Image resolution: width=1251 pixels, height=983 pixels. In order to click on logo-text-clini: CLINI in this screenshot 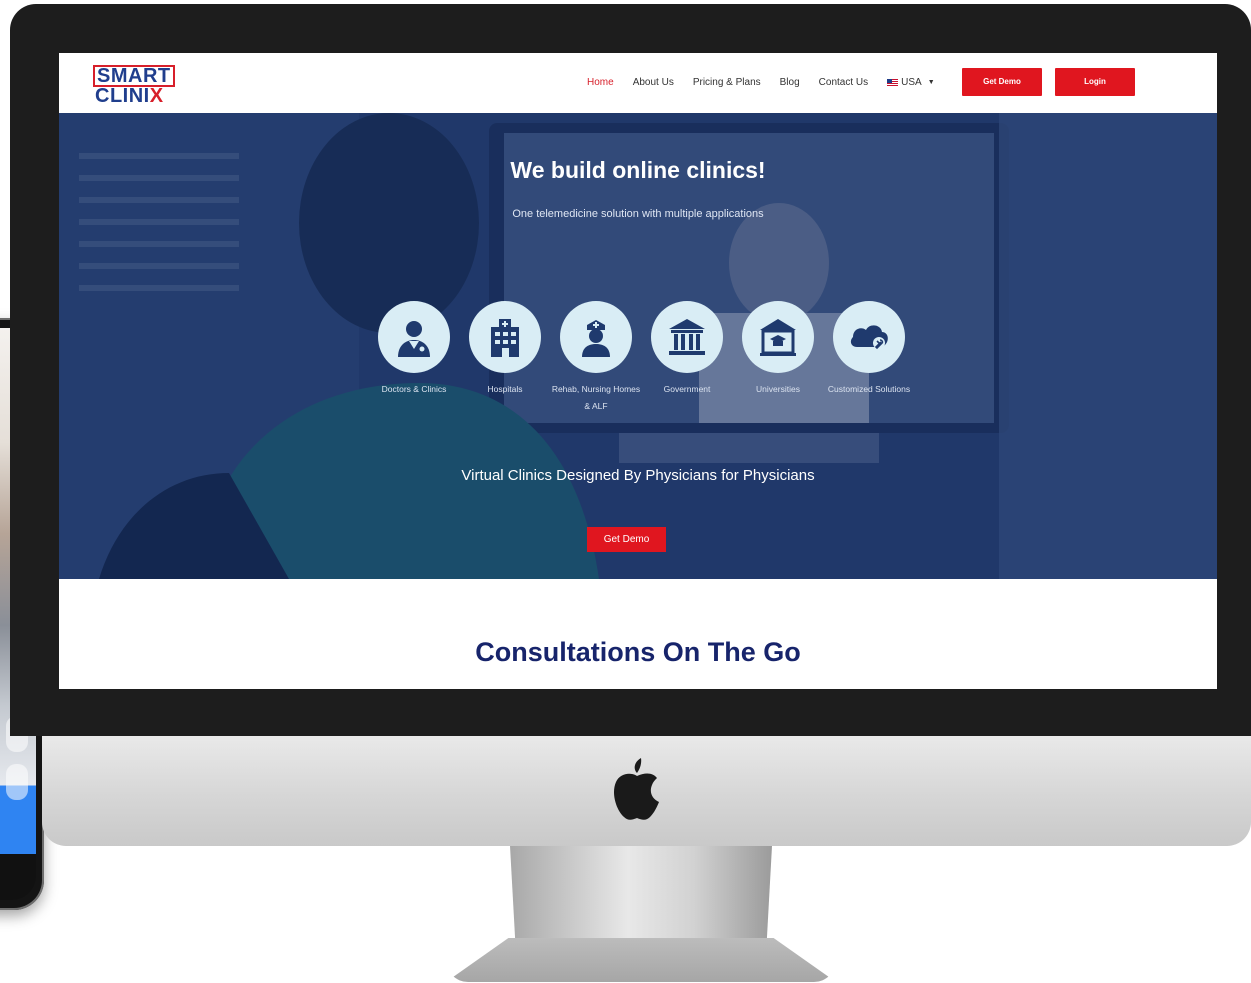, I will do `click(122, 96)`.